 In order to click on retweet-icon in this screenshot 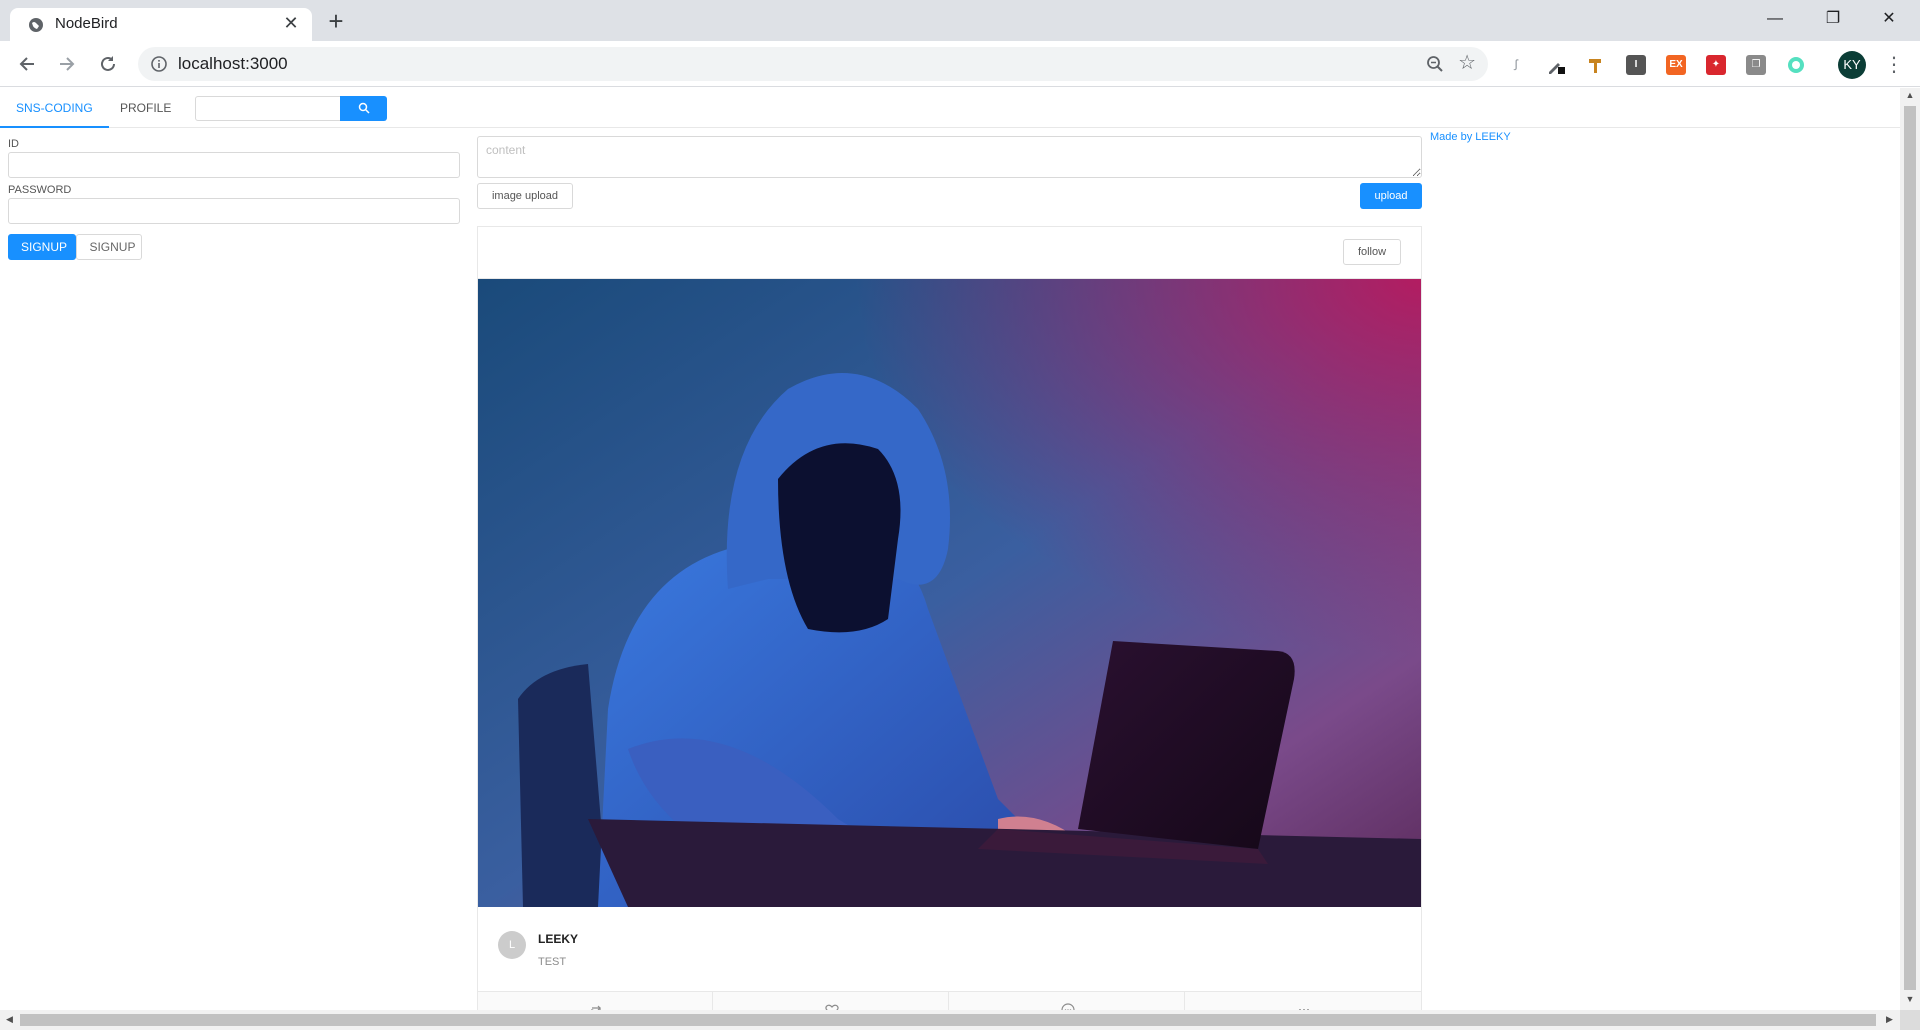, I will do `click(596, 1007)`.